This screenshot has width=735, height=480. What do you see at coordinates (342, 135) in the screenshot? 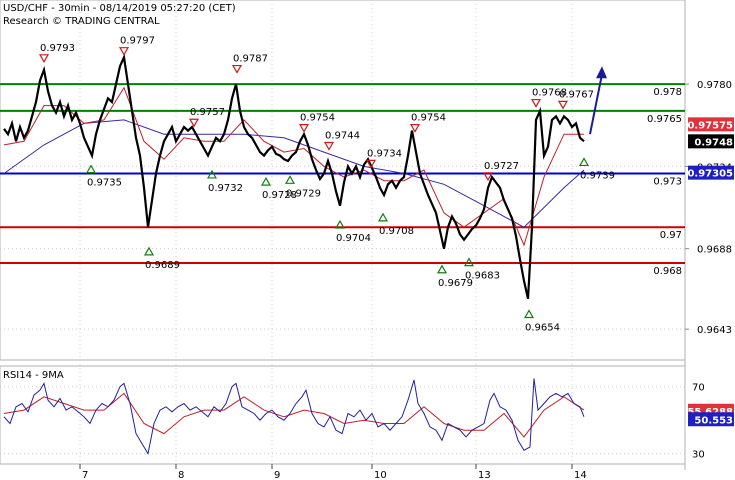
I see `resistance-label: 0.9744` at bounding box center [342, 135].